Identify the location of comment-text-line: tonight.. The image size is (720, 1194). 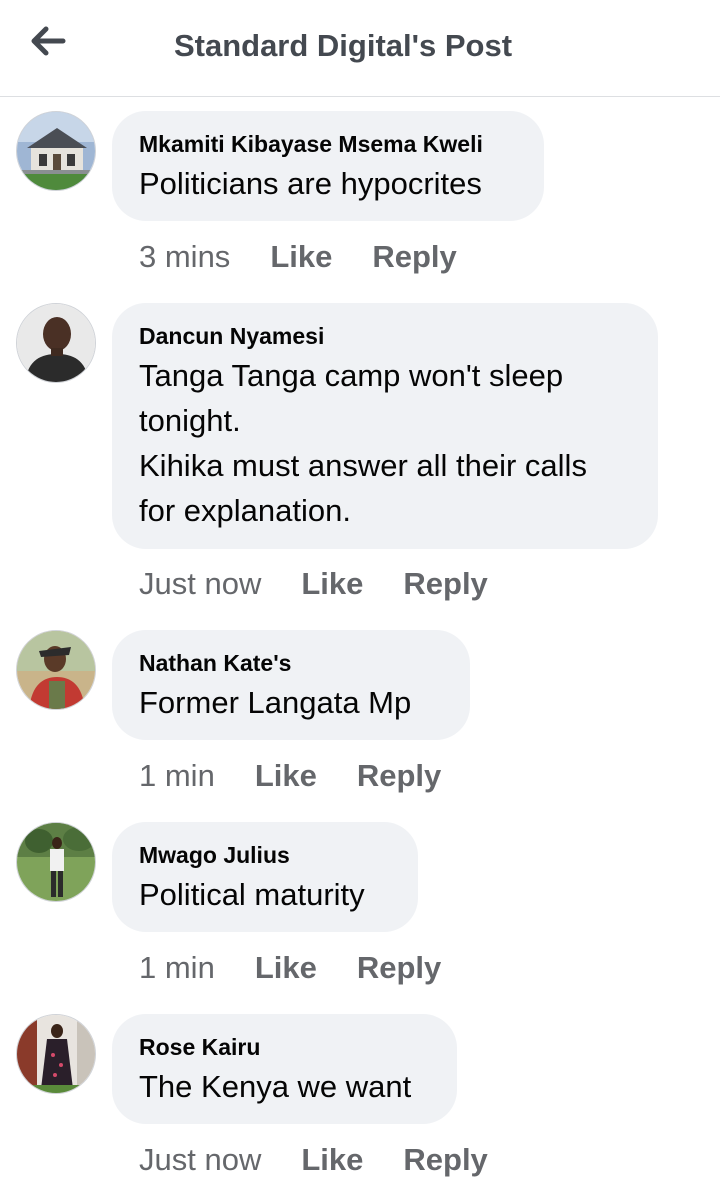
(190, 420).